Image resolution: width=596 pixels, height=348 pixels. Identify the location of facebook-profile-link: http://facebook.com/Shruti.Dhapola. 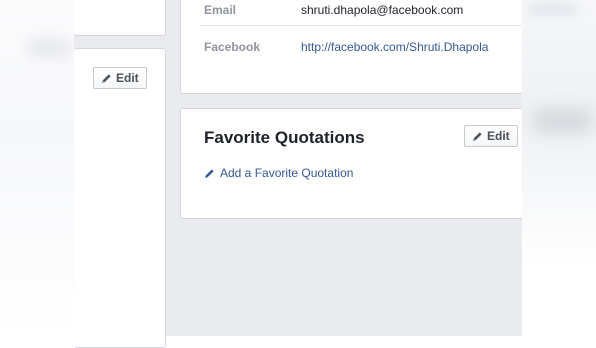
(412, 47).